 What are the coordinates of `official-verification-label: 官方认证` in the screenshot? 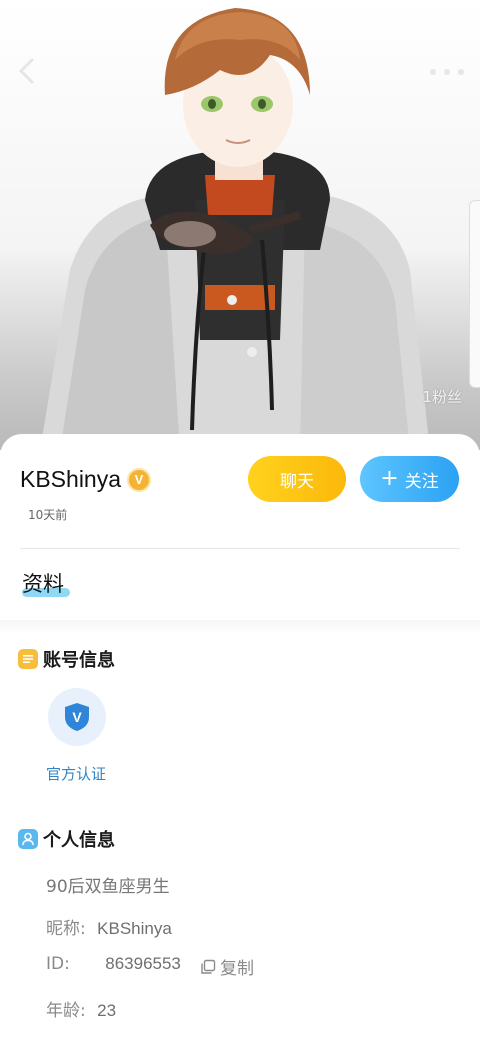 It's located at (76, 774).